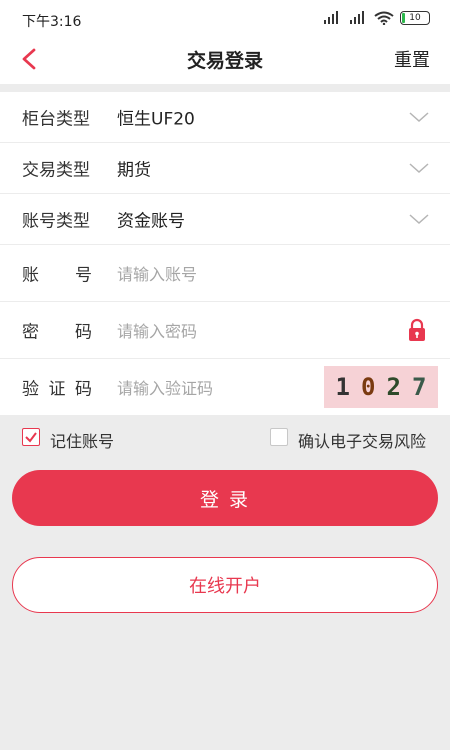 This screenshot has width=450, height=750. I want to click on battery-text: 10, so click(415, 18).